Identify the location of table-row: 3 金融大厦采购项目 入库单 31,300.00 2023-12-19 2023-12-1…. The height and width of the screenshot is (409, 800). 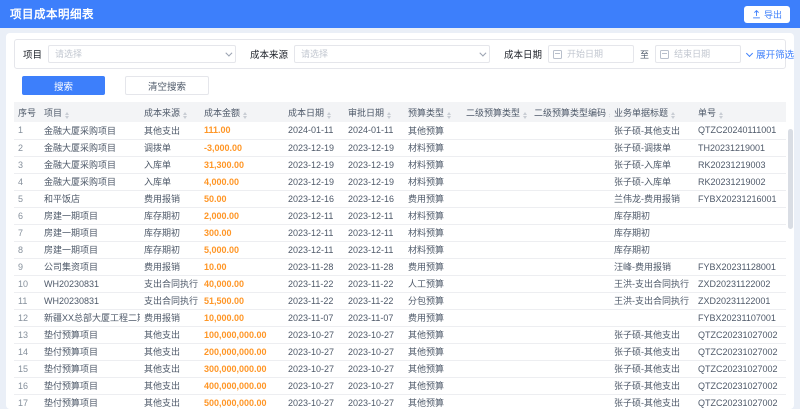
(400, 165).